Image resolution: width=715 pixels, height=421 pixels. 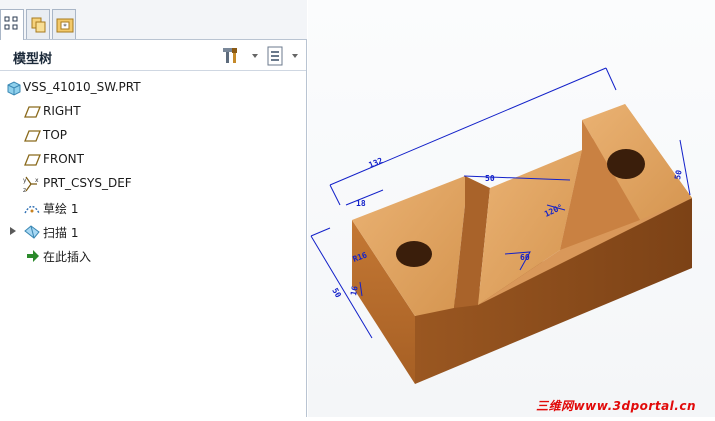 I want to click on insert-here-arrow-icon, so click(x=33, y=256).